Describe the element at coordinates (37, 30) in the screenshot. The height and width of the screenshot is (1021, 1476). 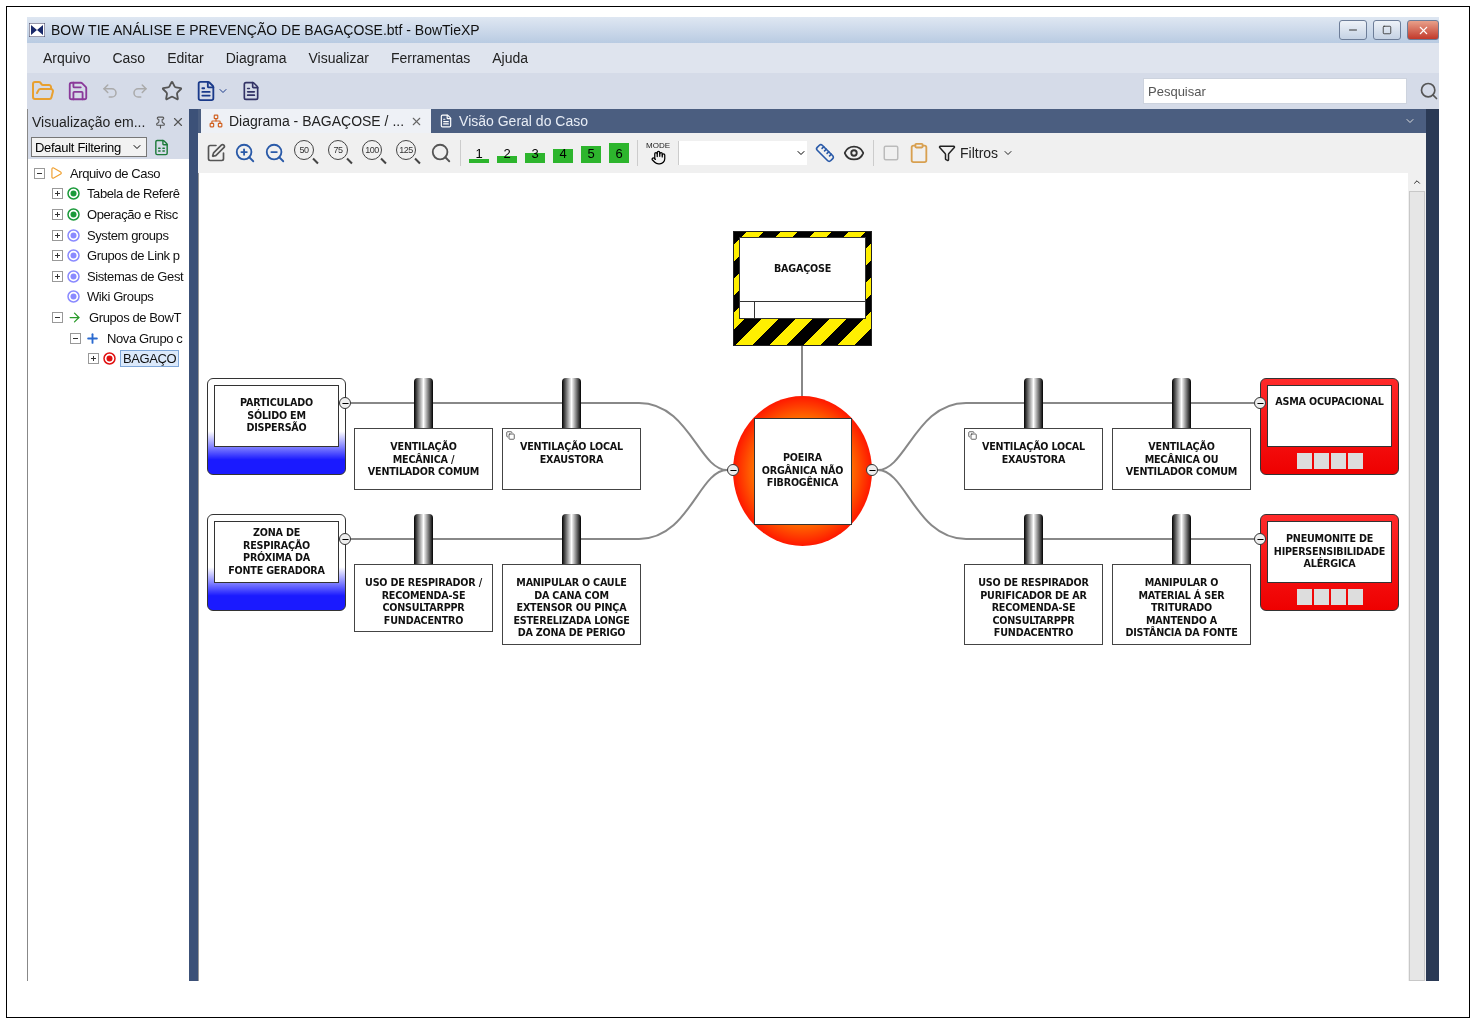
I see `app-logo-icon` at that location.